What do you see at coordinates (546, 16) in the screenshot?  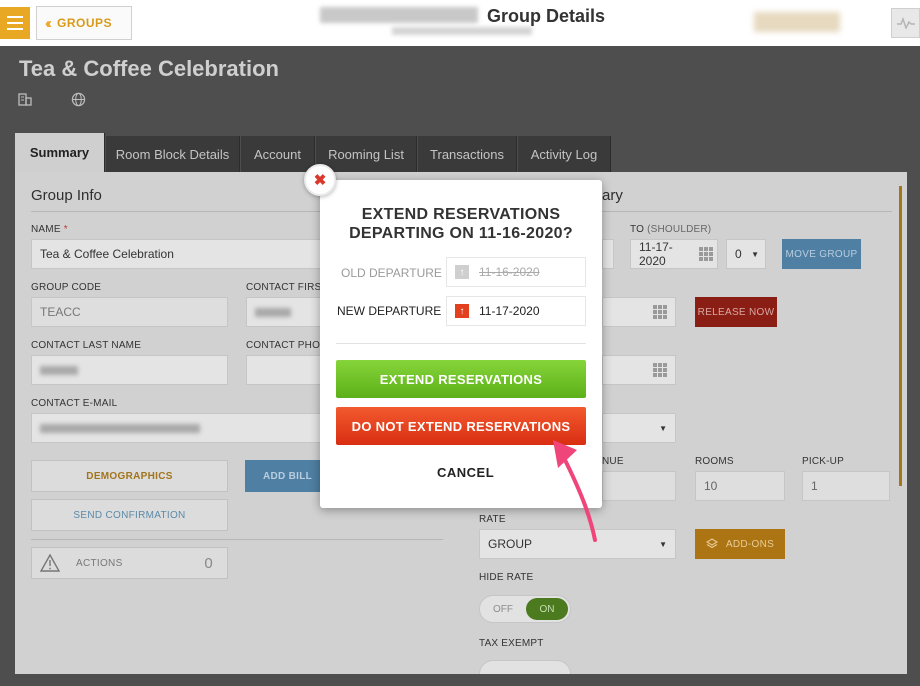 I see `page-title: Group Details` at bounding box center [546, 16].